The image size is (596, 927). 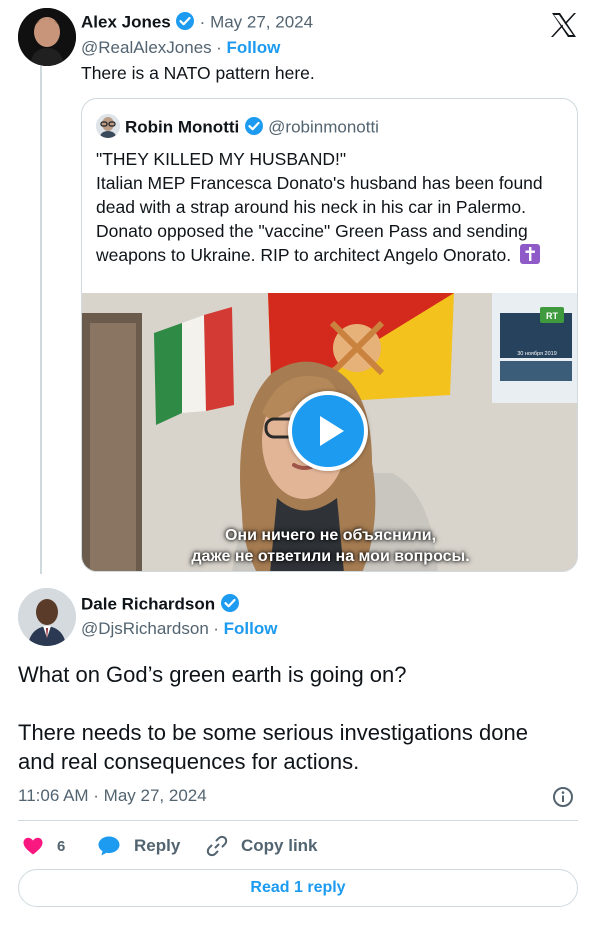 I want to click on subtitle-line: Они ничего не объяснили,, so click(x=330, y=535).